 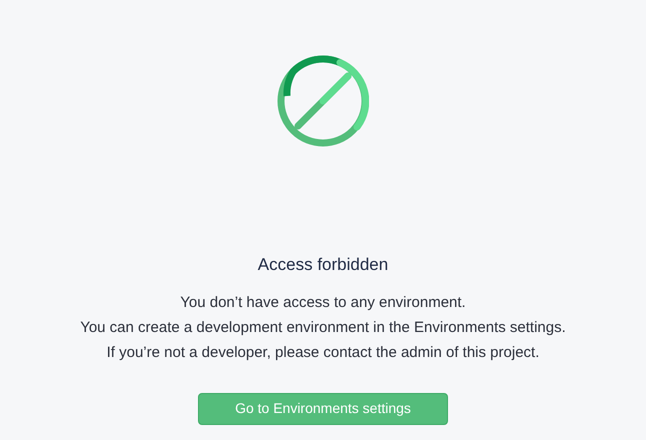 What do you see at coordinates (323, 328) in the screenshot?
I see `message-line: You can create a development environment in the Environments settings.` at bounding box center [323, 328].